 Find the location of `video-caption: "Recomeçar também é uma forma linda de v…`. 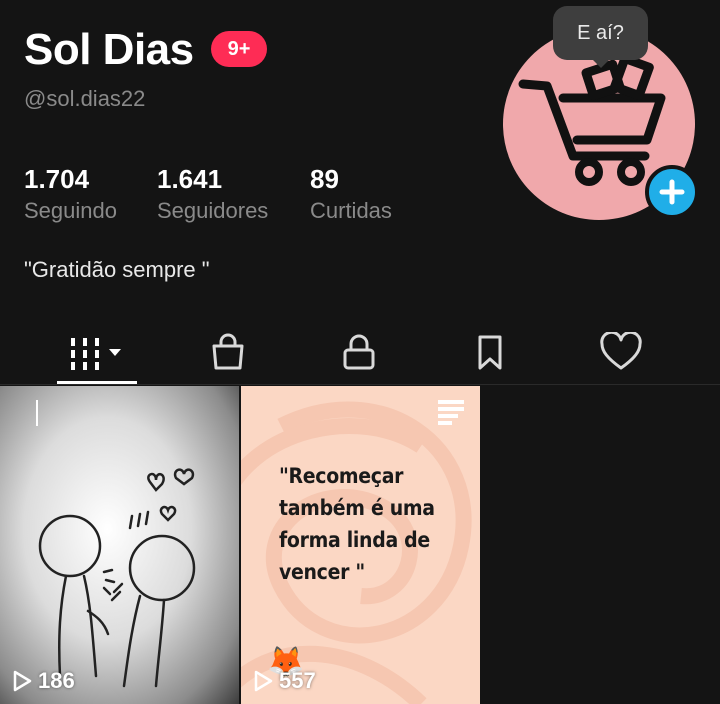

video-caption: "Recomeçar também é uma forma linda de v… is located at coordinates (357, 524).